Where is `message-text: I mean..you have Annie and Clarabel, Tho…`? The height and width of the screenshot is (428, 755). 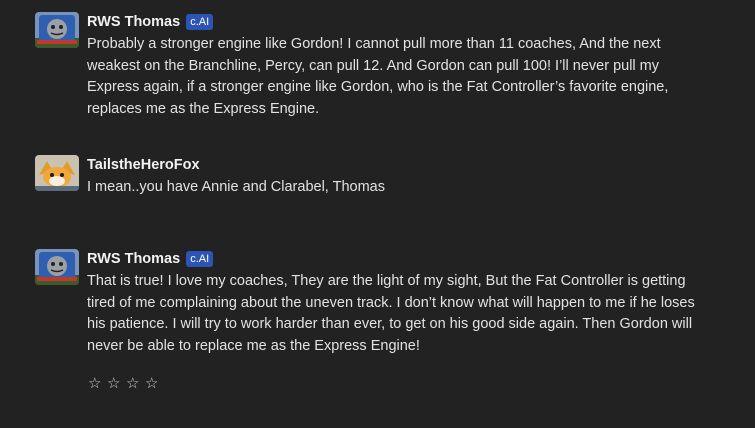 message-text: I mean..you have Annie and Clarabel, Tho… is located at coordinates (236, 187).